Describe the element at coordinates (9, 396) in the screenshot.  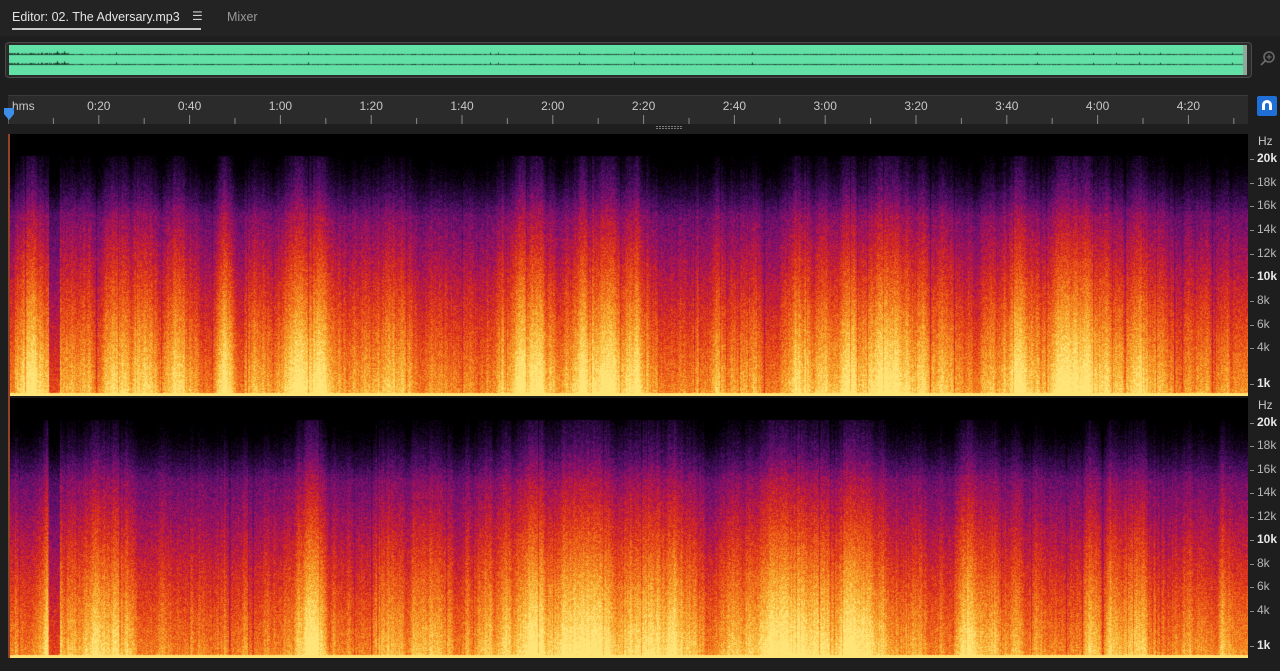
I see `selection-edge` at that location.